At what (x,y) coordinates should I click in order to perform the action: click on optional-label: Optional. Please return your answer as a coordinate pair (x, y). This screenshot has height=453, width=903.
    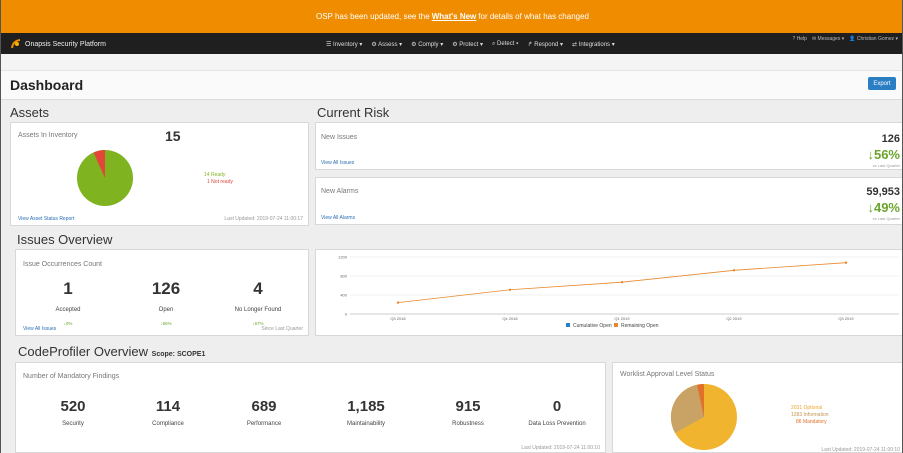
    Looking at the image, I should click on (813, 408).